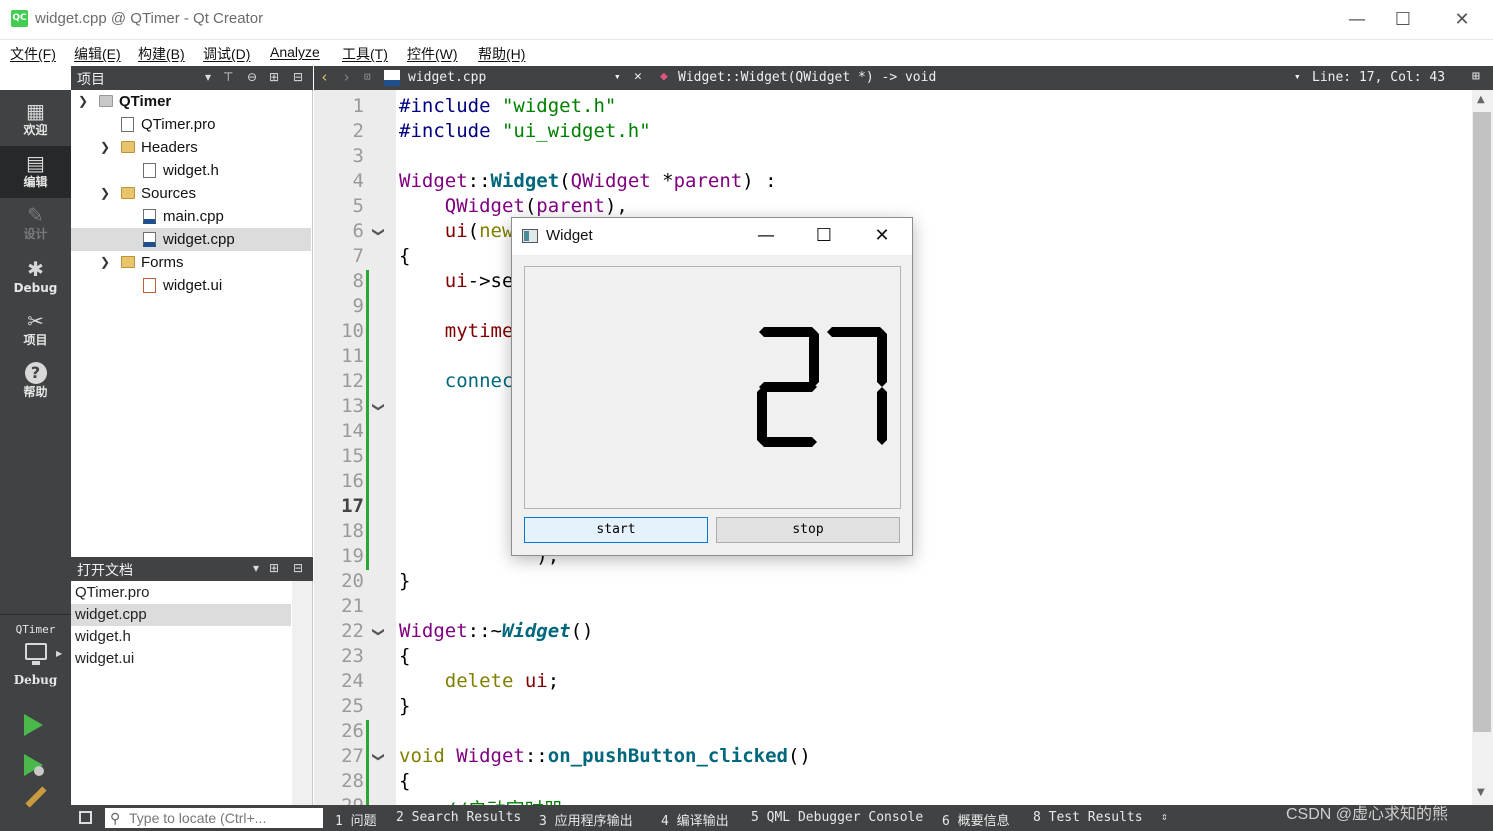 Image resolution: width=1493 pixels, height=831 pixels. I want to click on toggle-sidebar-icon, so click(85, 817).